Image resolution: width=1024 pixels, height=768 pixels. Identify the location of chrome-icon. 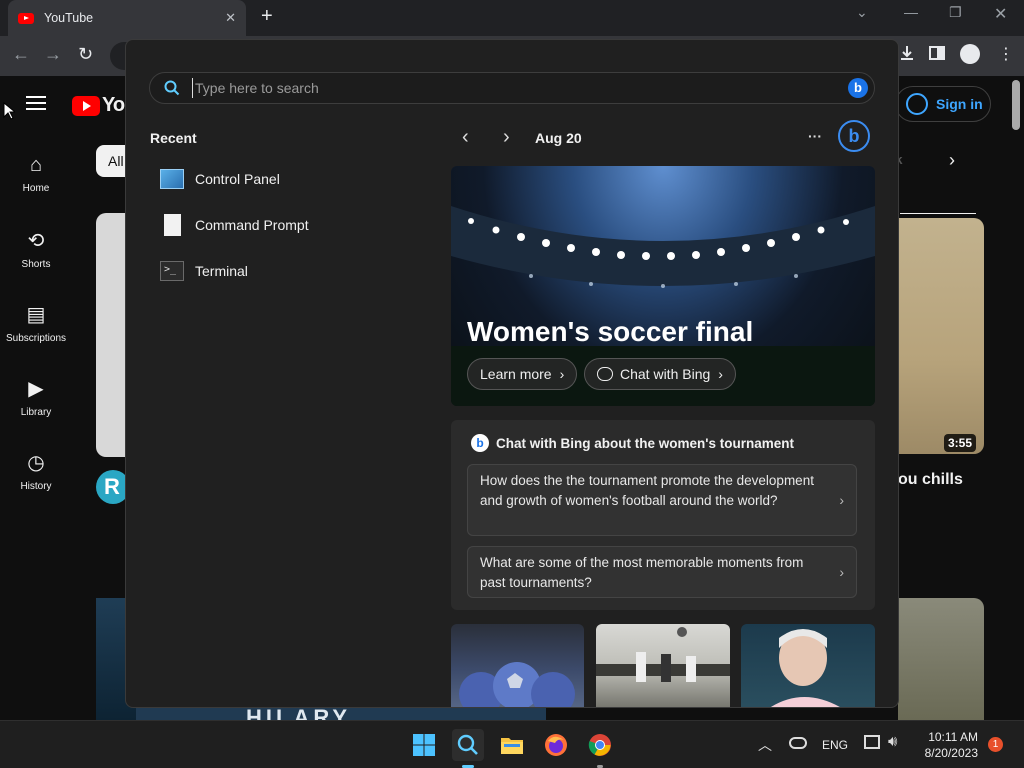
(599, 745).